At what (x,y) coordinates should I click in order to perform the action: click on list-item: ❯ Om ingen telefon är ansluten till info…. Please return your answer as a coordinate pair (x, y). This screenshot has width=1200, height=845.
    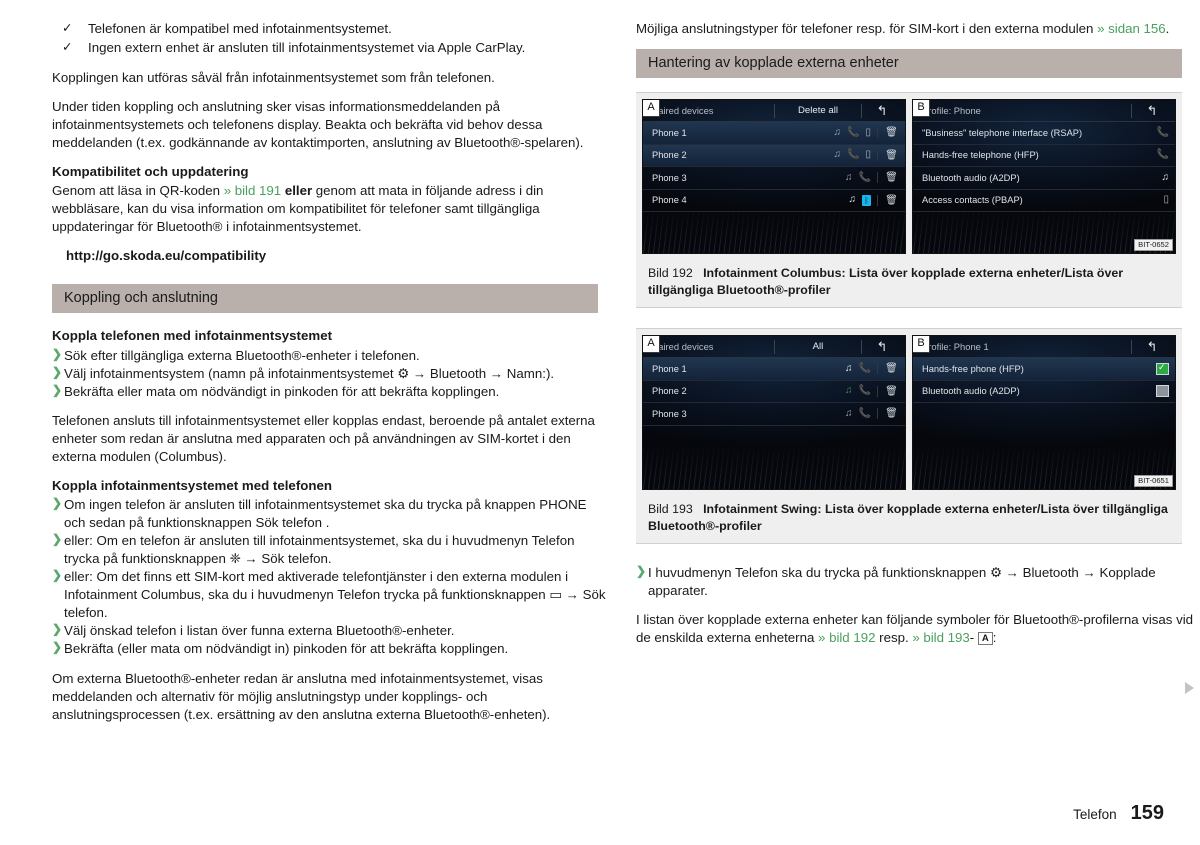
    Looking at the image, I should click on (331, 514).